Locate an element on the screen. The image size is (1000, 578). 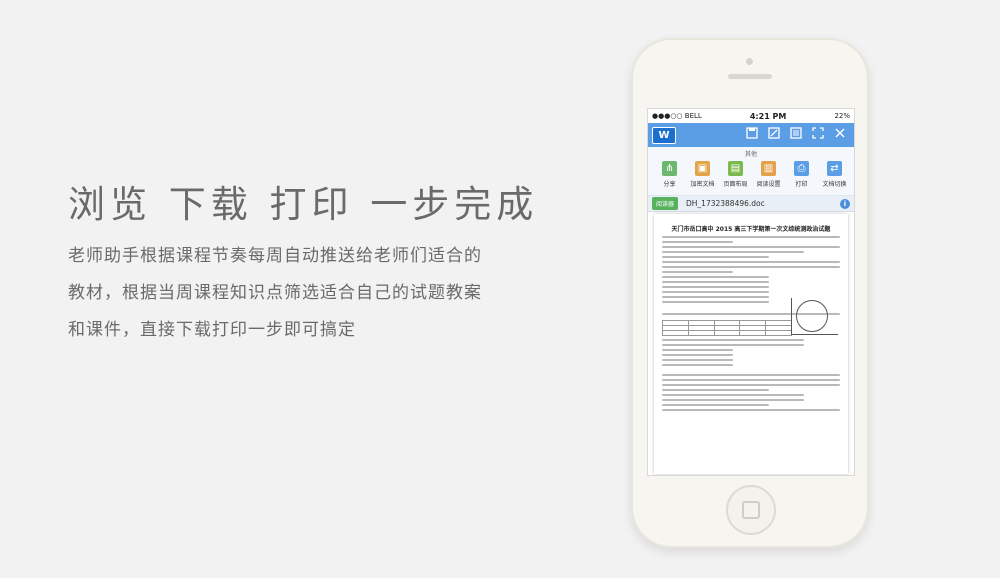
home-square-icon is located at coordinates (751, 510).